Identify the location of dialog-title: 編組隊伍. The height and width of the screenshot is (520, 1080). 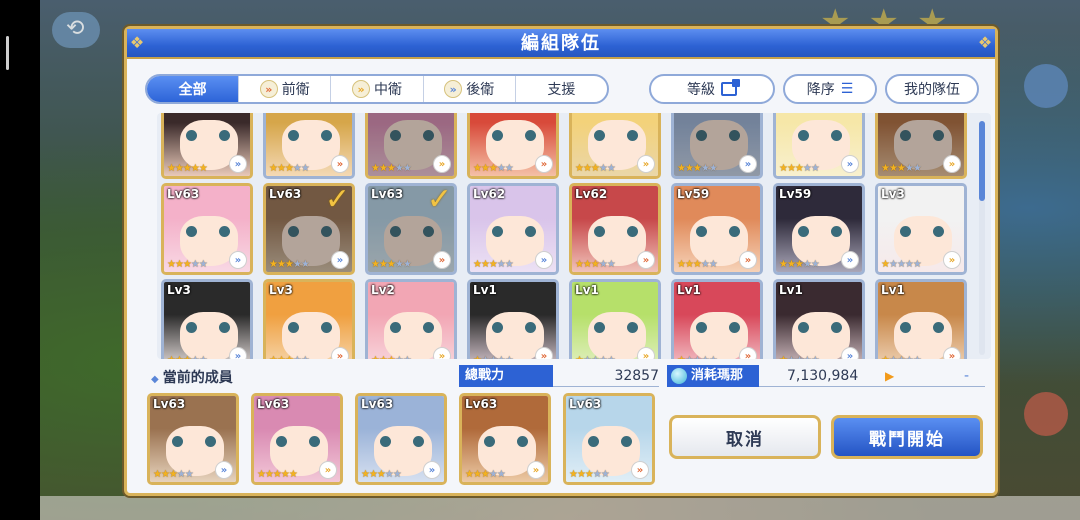
(561, 43).